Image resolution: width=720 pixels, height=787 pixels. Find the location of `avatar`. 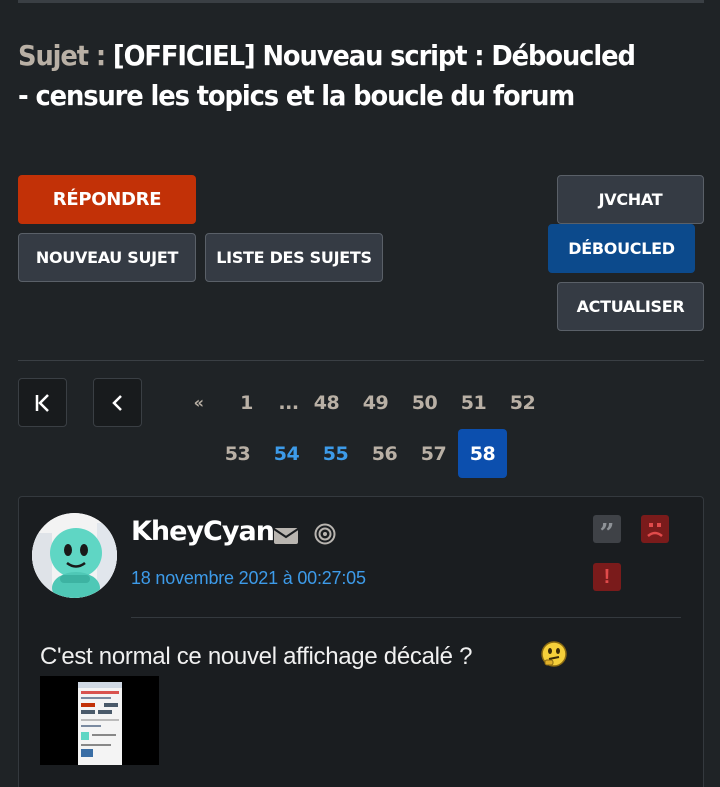

avatar is located at coordinates (74, 555).